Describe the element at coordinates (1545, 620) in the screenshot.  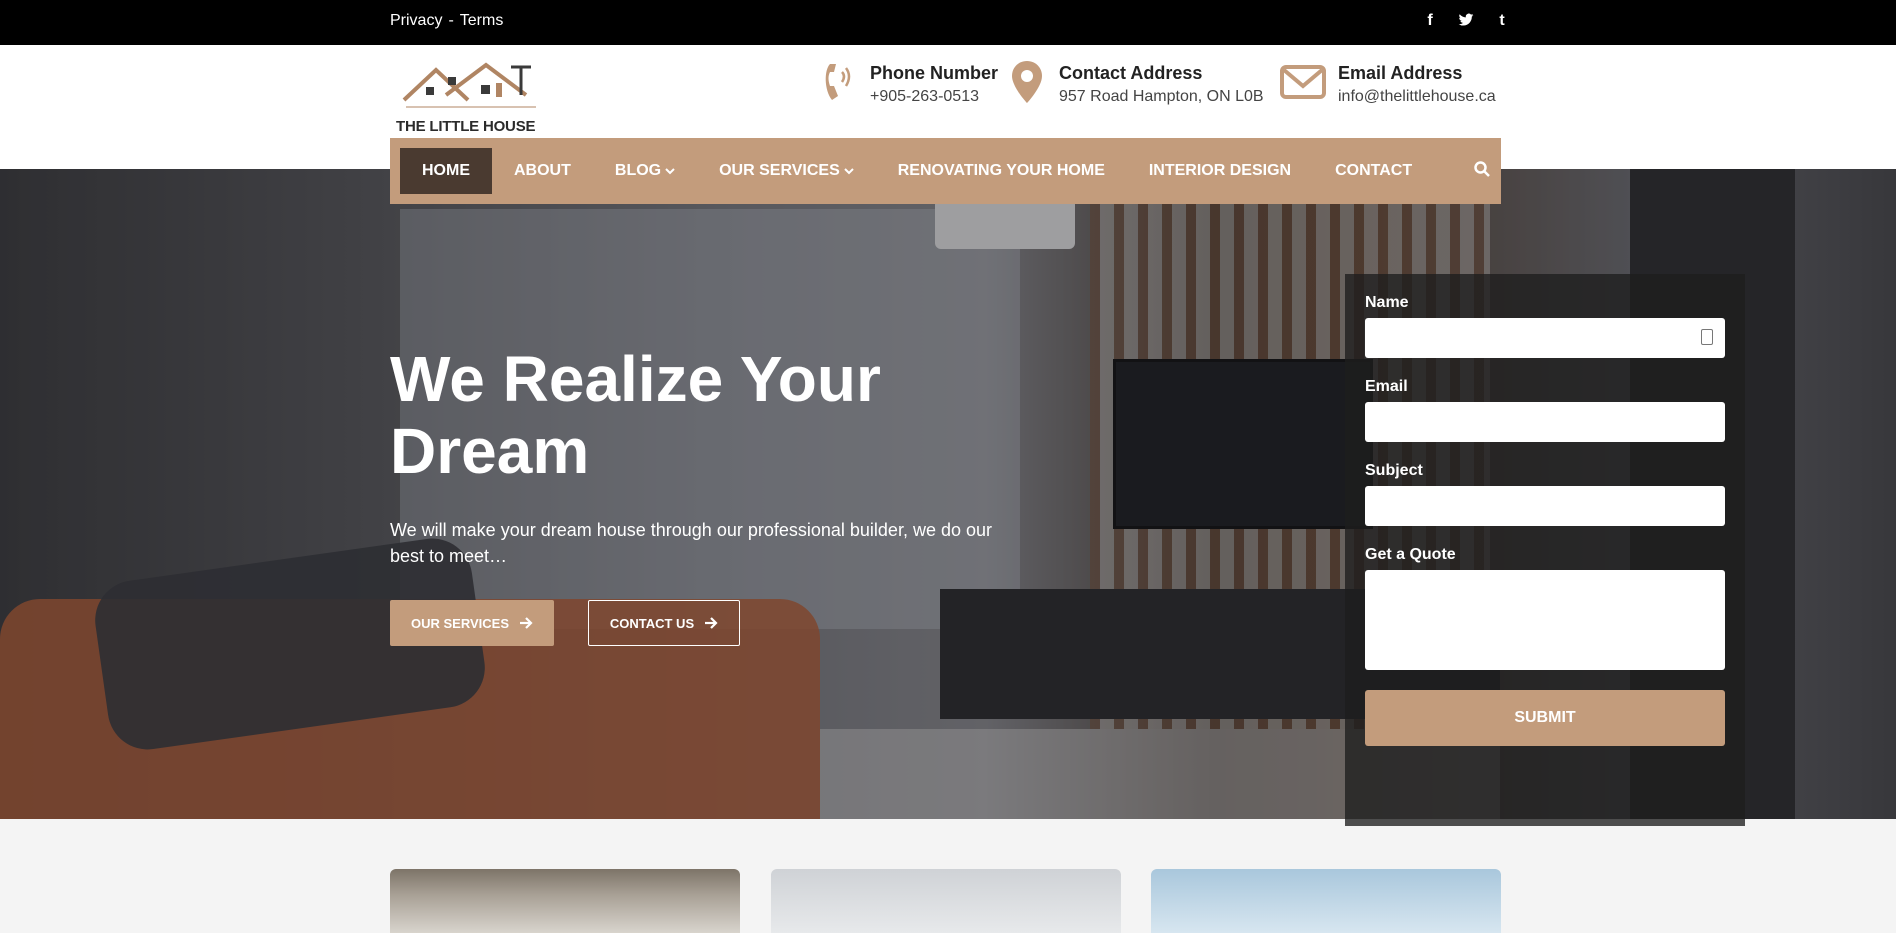
I see `quote-textarea` at that location.